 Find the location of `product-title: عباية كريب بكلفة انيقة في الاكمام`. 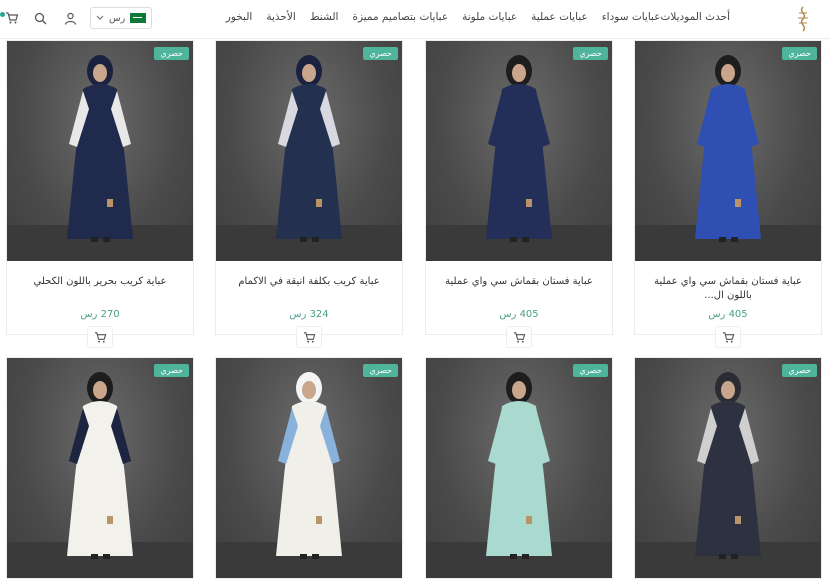

product-title: عباية كريب بكلفة انيقة في الاكمام is located at coordinates (309, 282).